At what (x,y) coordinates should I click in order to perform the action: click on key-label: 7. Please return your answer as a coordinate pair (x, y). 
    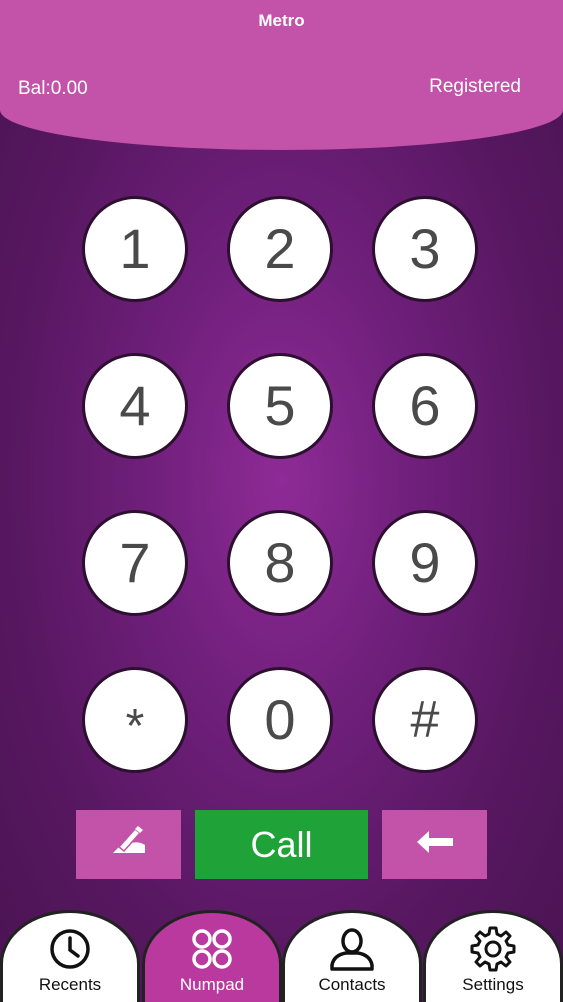
    Looking at the image, I should click on (135, 562).